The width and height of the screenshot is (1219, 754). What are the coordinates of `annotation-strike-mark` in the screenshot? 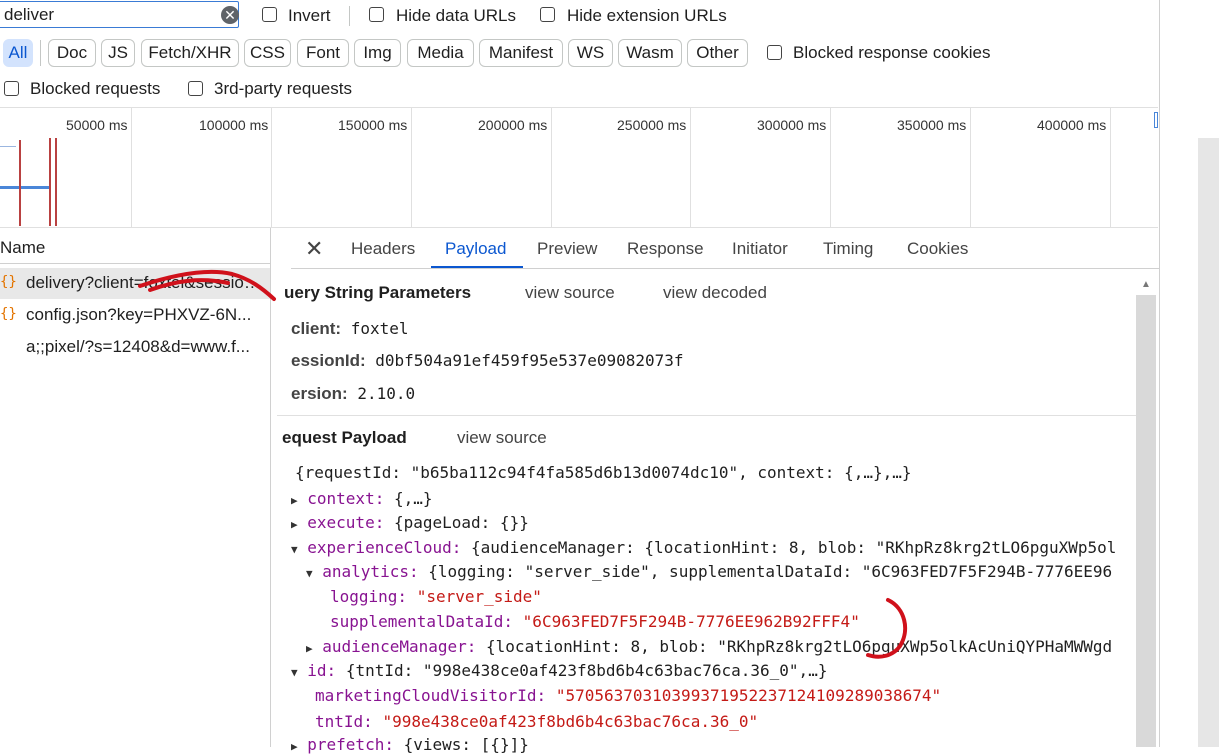 It's located at (207, 285).